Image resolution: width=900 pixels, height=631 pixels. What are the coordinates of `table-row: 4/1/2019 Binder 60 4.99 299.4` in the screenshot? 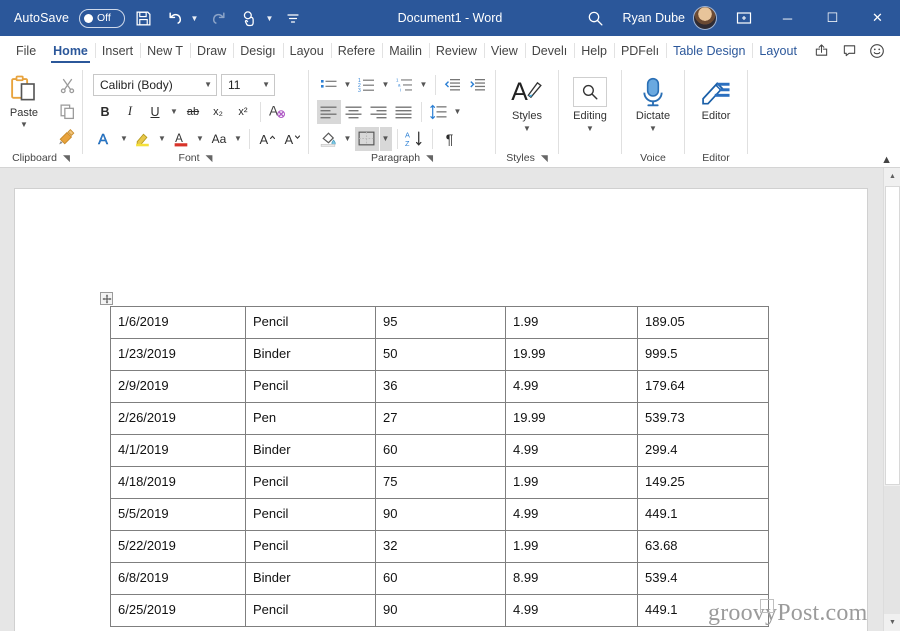 It's located at (439, 450).